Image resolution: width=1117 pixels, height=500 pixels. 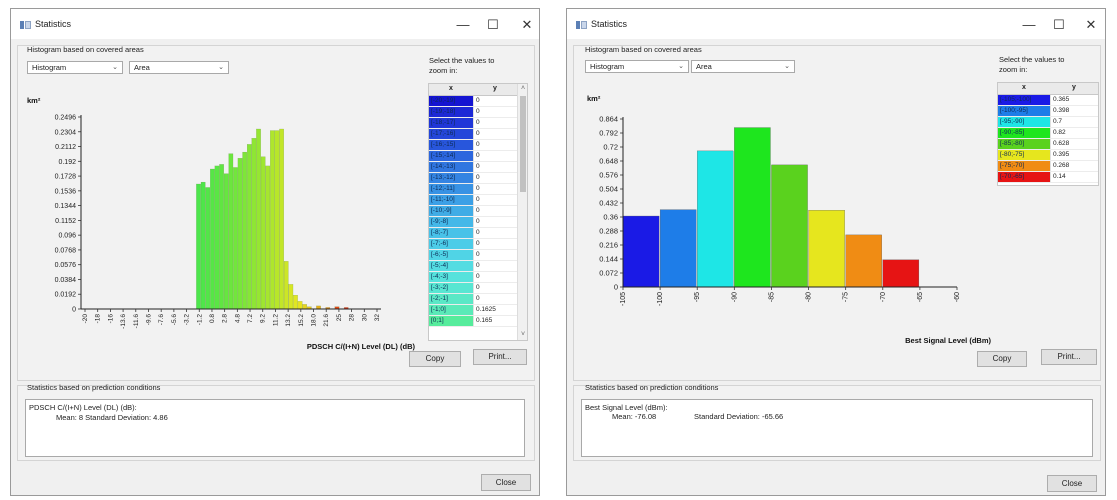 I want to click on table-row: [-105;-100] 0.365, so click(x=1048, y=100).